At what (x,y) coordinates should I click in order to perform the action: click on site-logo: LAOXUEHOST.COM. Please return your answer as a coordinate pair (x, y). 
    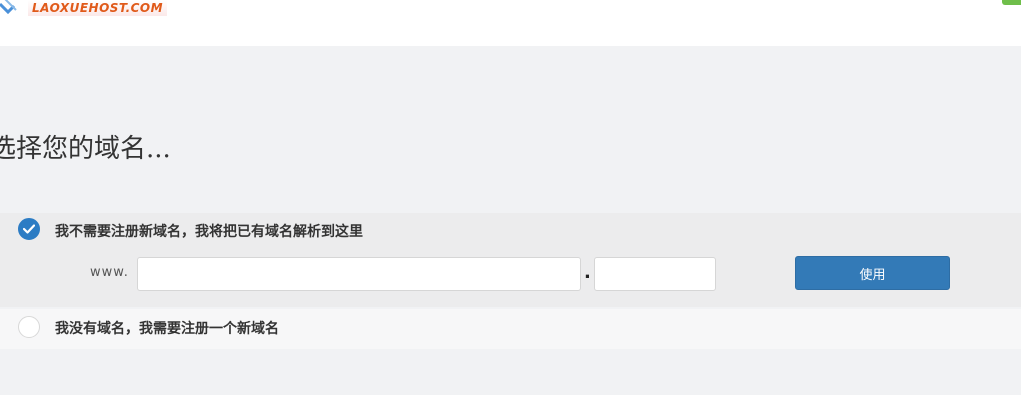
    Looking at the image, I should click on (84, 8).